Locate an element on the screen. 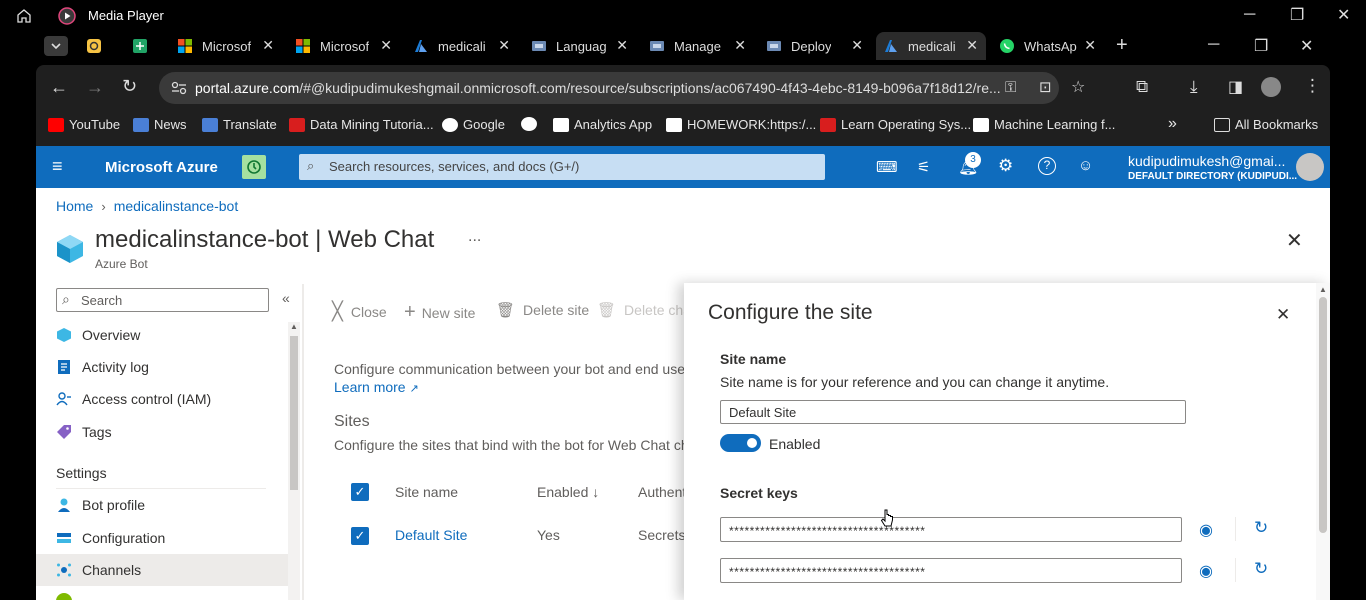  browser-close-icon: ✕ is located at coordinates (1306, 46).